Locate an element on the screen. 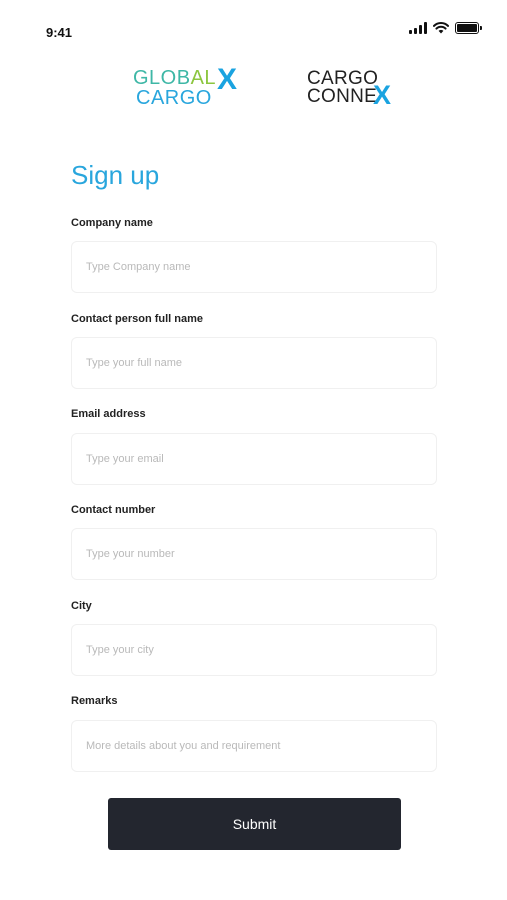  contact-number-input is located at coordinates (254, 554).